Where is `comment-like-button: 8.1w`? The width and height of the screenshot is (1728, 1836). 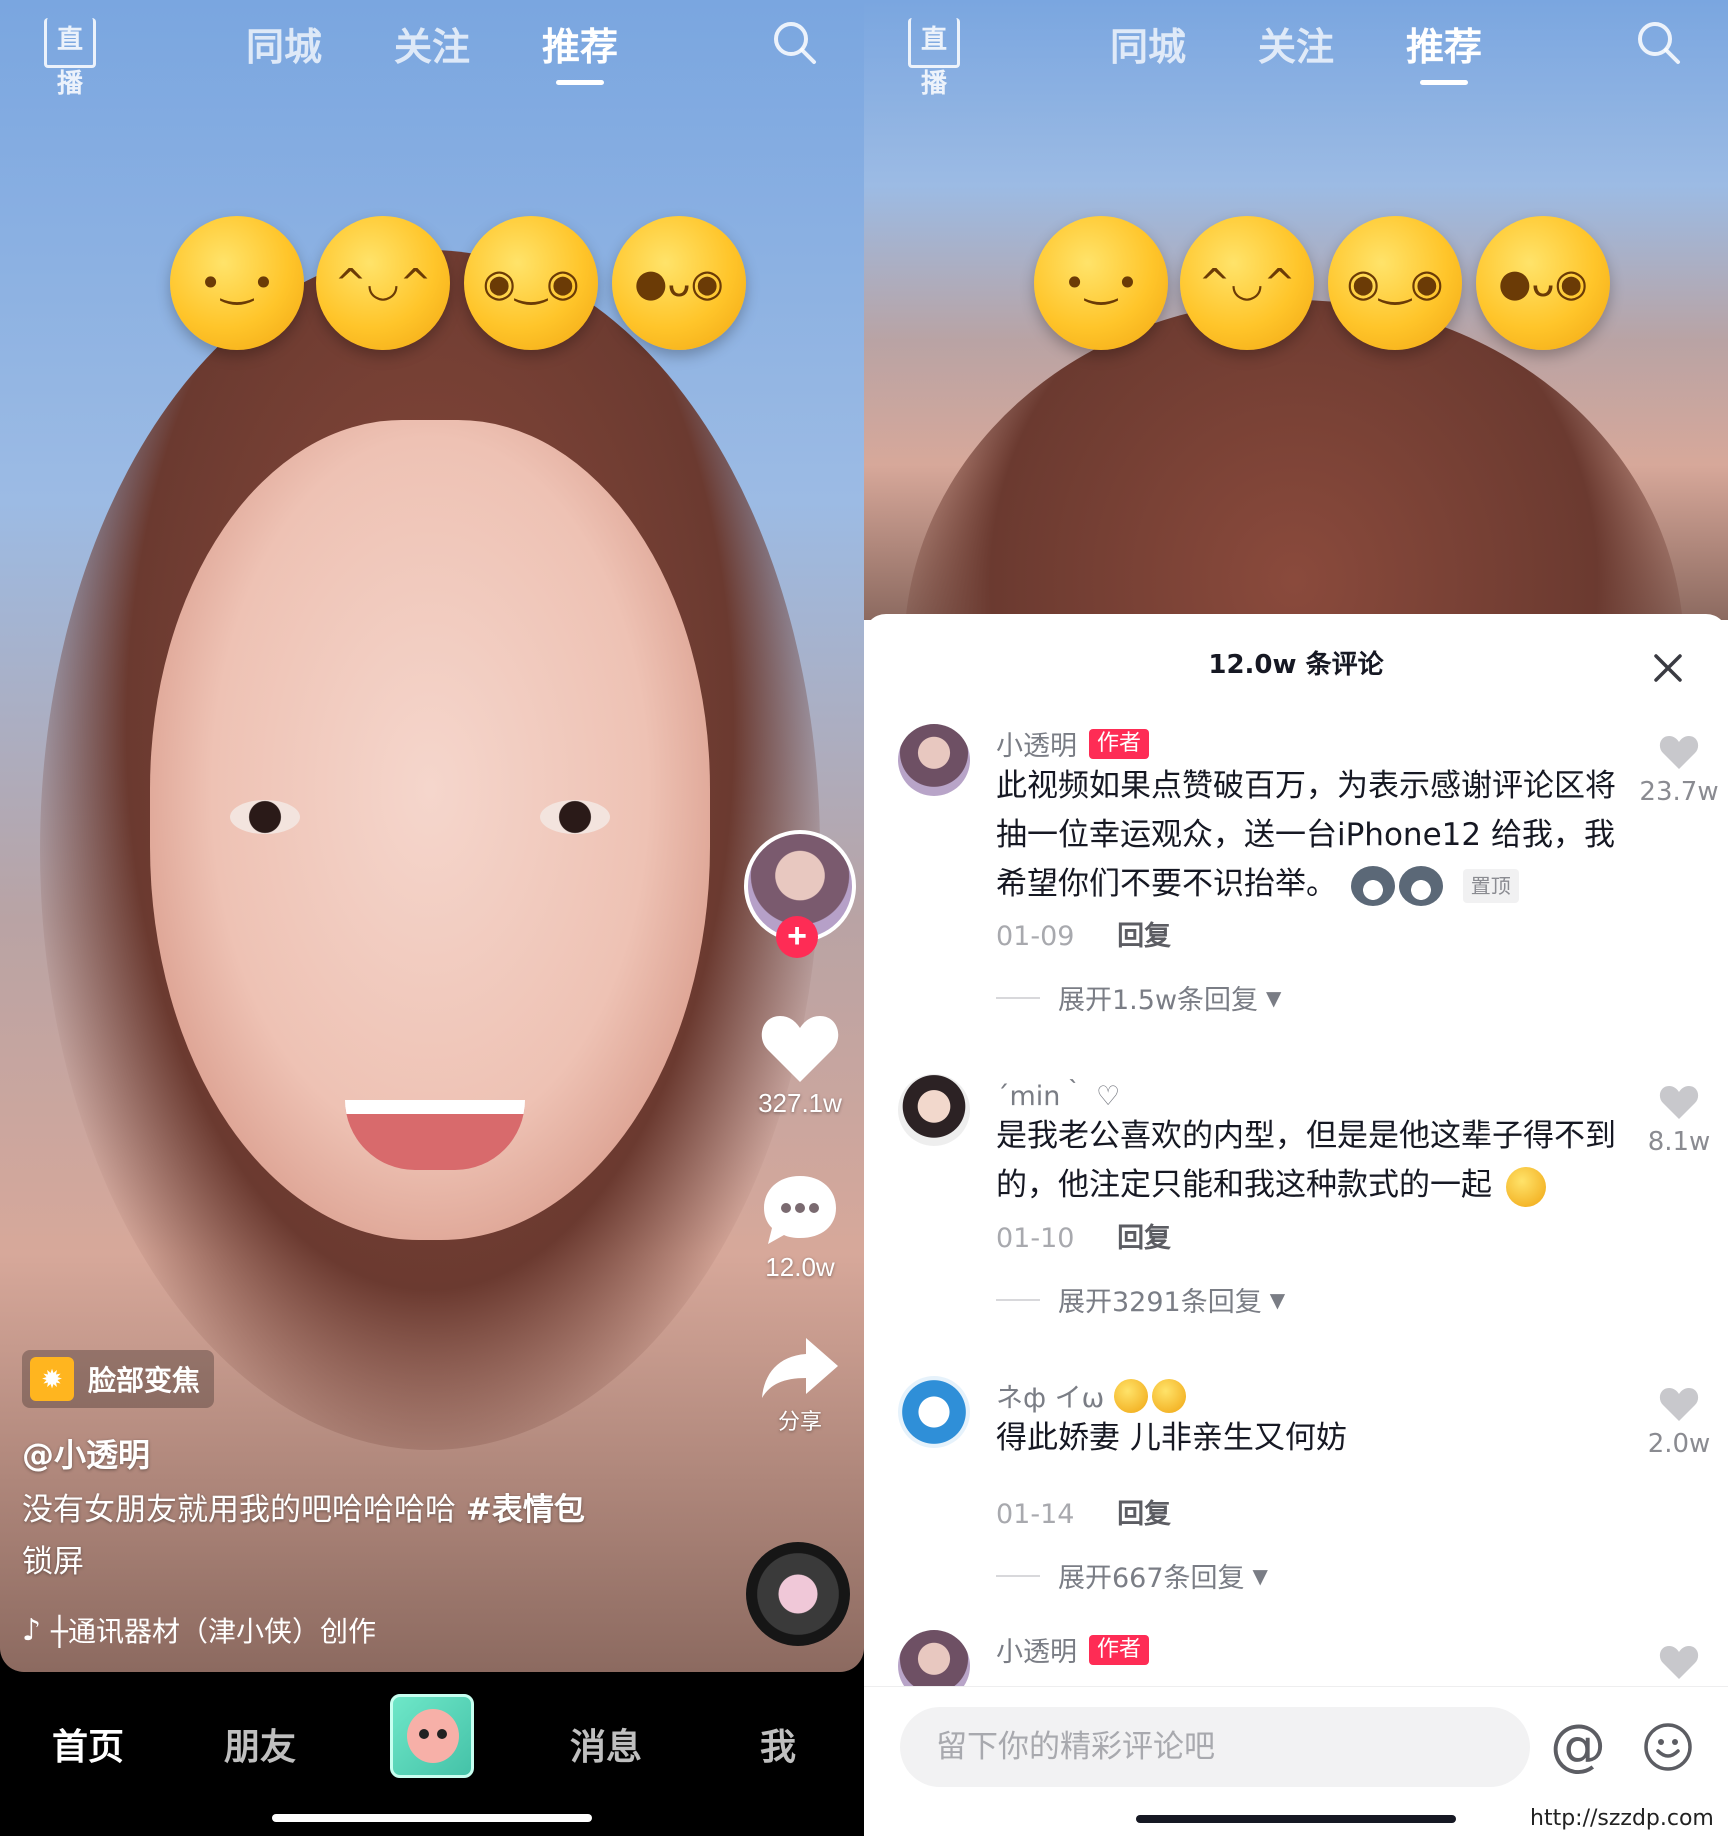
comment-like-button: 8.1w is located at coordinates (1679, 1120).